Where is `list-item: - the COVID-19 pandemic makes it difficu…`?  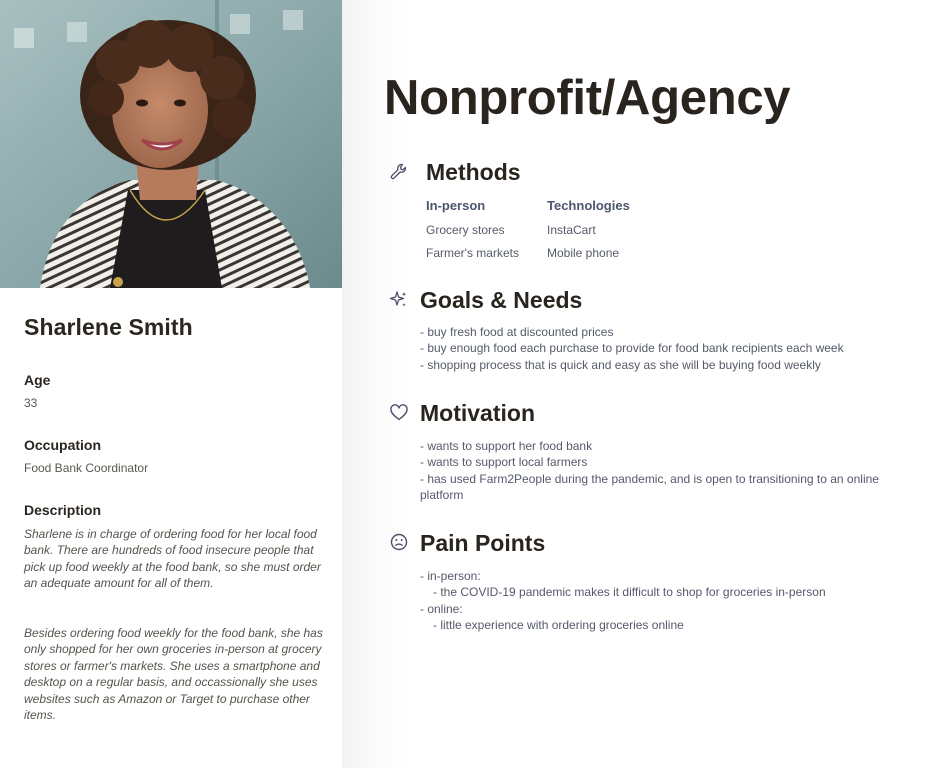 list-item: - the COVID-19 pandemic makes it difficu… is located at coordinates (629, 592).